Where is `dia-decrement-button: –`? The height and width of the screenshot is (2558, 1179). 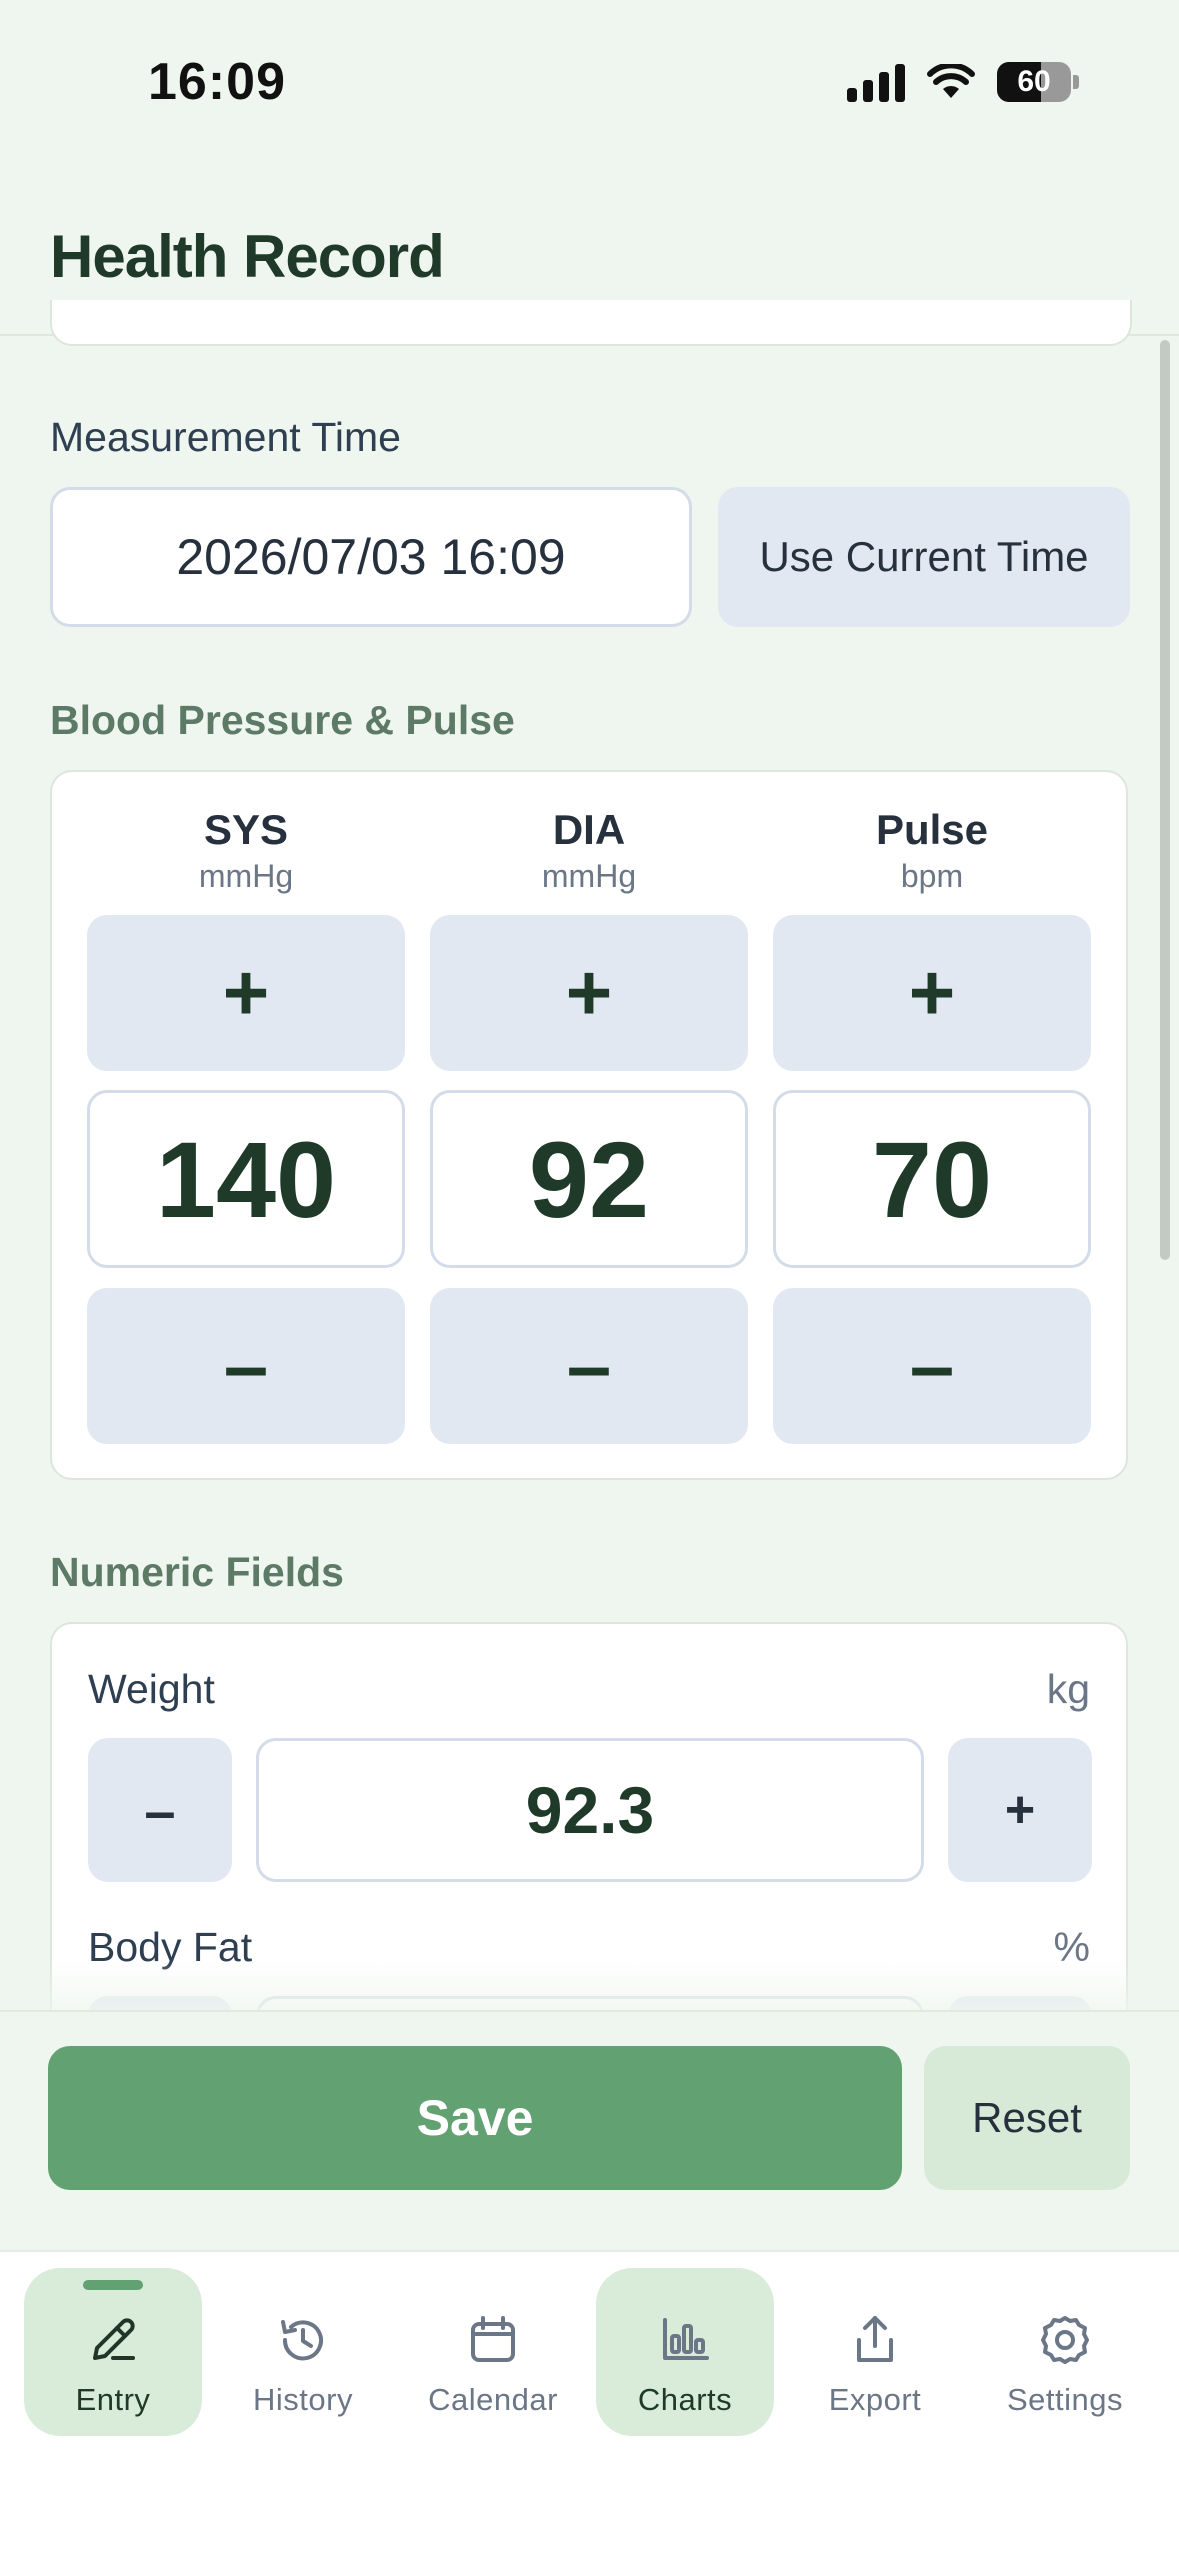
dia-decrement-button: – is located at coordinates (589, 1366).